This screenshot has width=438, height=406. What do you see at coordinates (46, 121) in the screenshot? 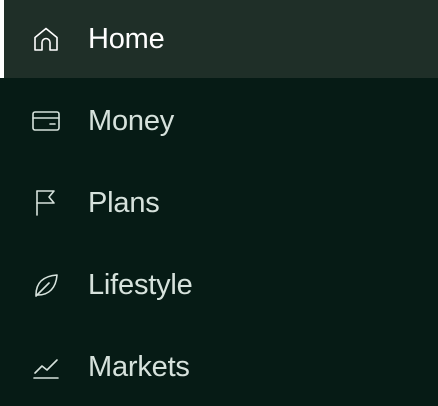
I see `wallet-icon` at bounding box center [46, 121].